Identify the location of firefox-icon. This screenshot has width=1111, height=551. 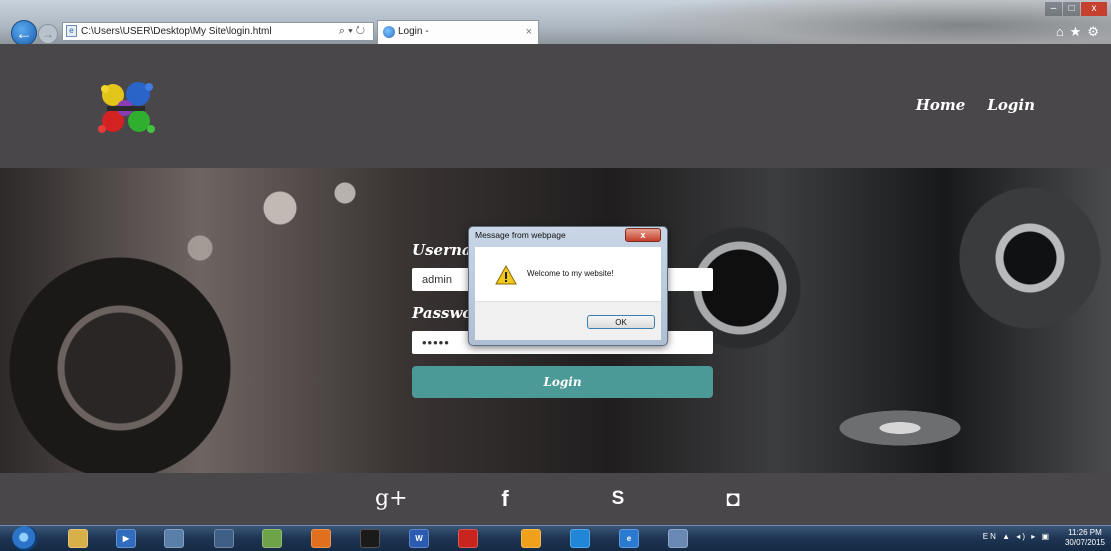
(321, 538).